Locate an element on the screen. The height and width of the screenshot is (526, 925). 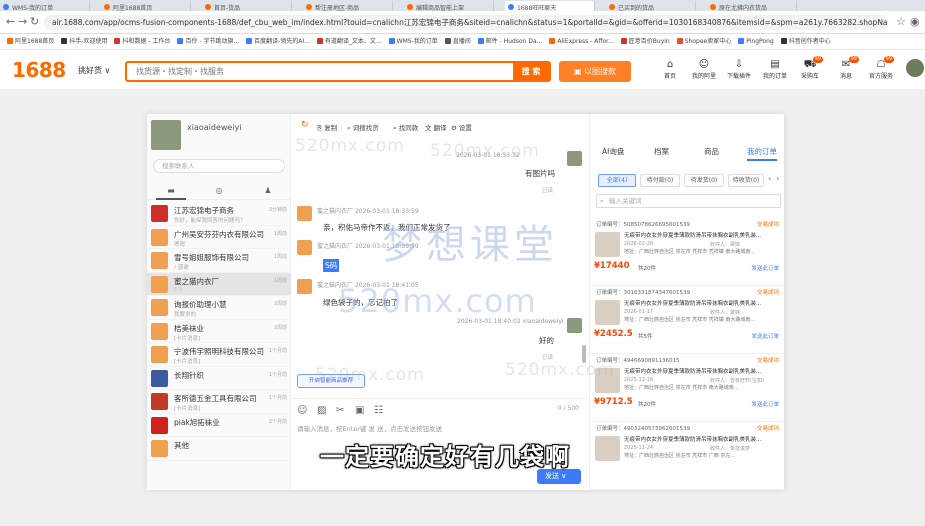
tab-products: 商品 is located at coordinates (711, 151).